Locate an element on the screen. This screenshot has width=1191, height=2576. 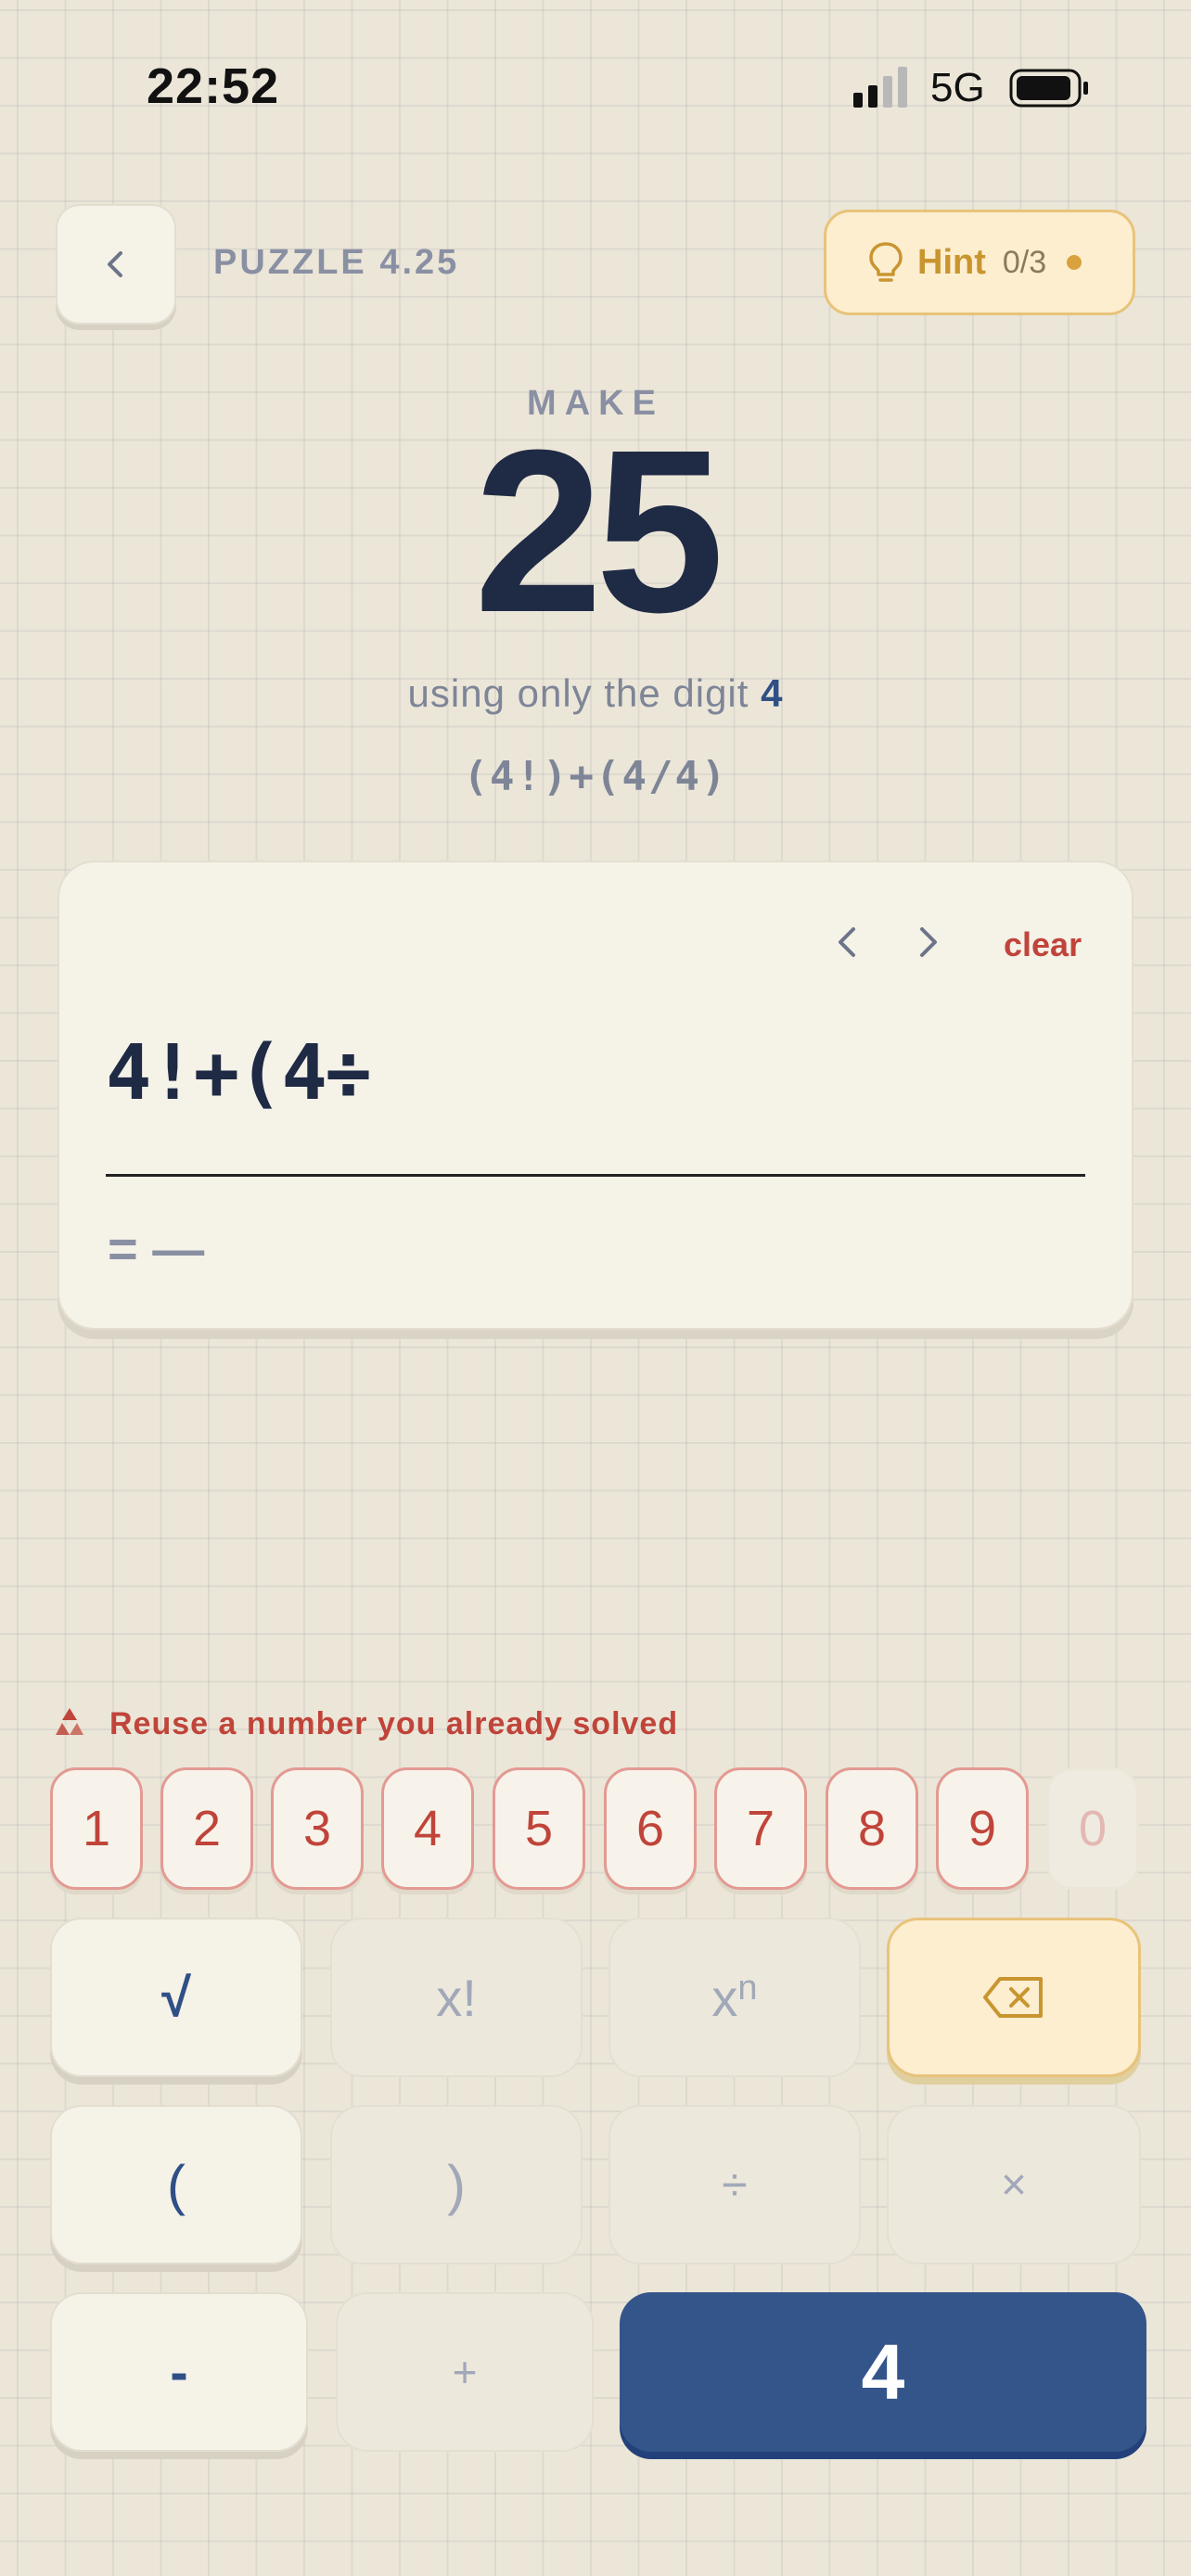
expression-input: 4!+(4÷ is located at coordinates (238, 1073).